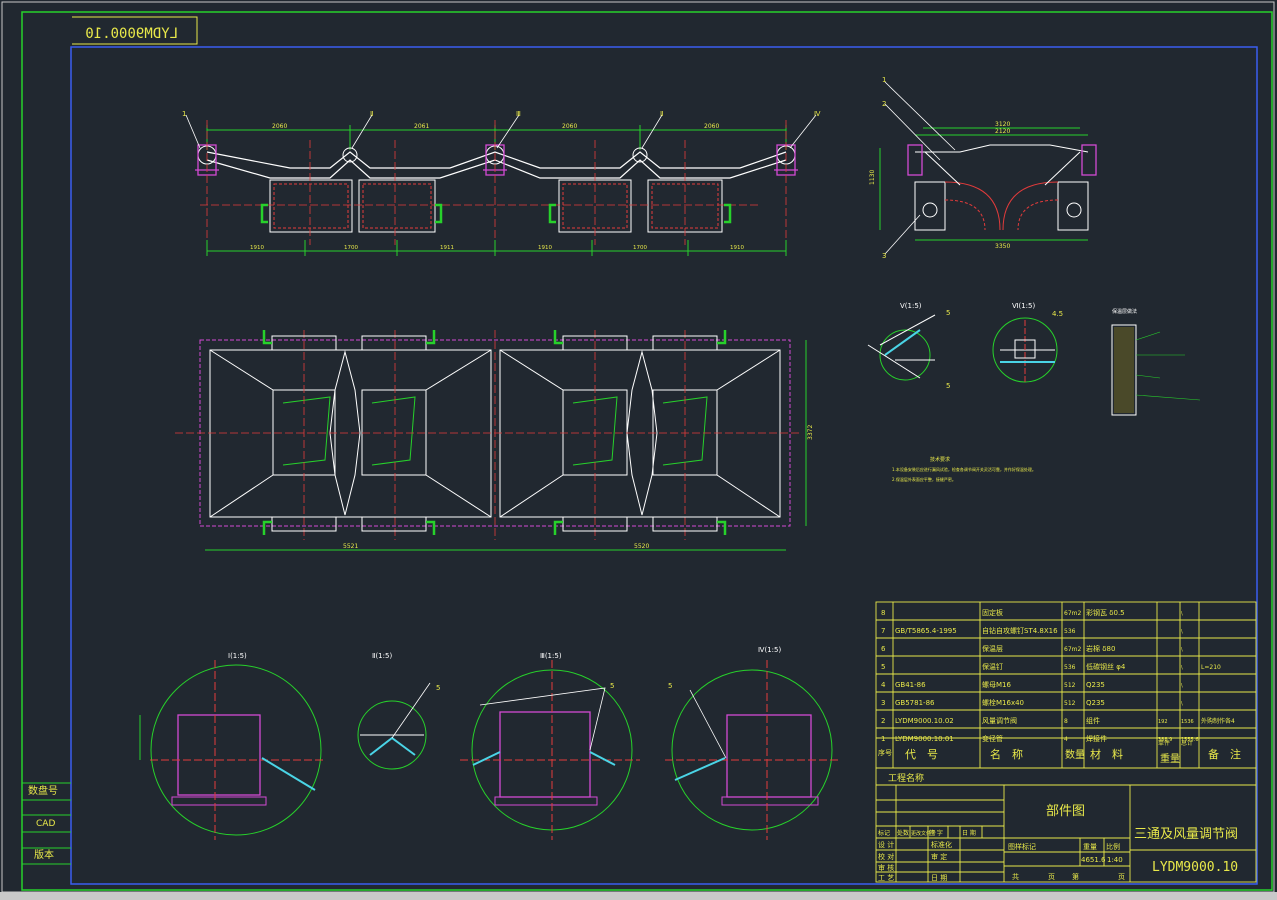  Describe the element at coordinates (924, 721) in the screenshot. I see `bom-cell-code: LYDM9000.10.02` at that location.